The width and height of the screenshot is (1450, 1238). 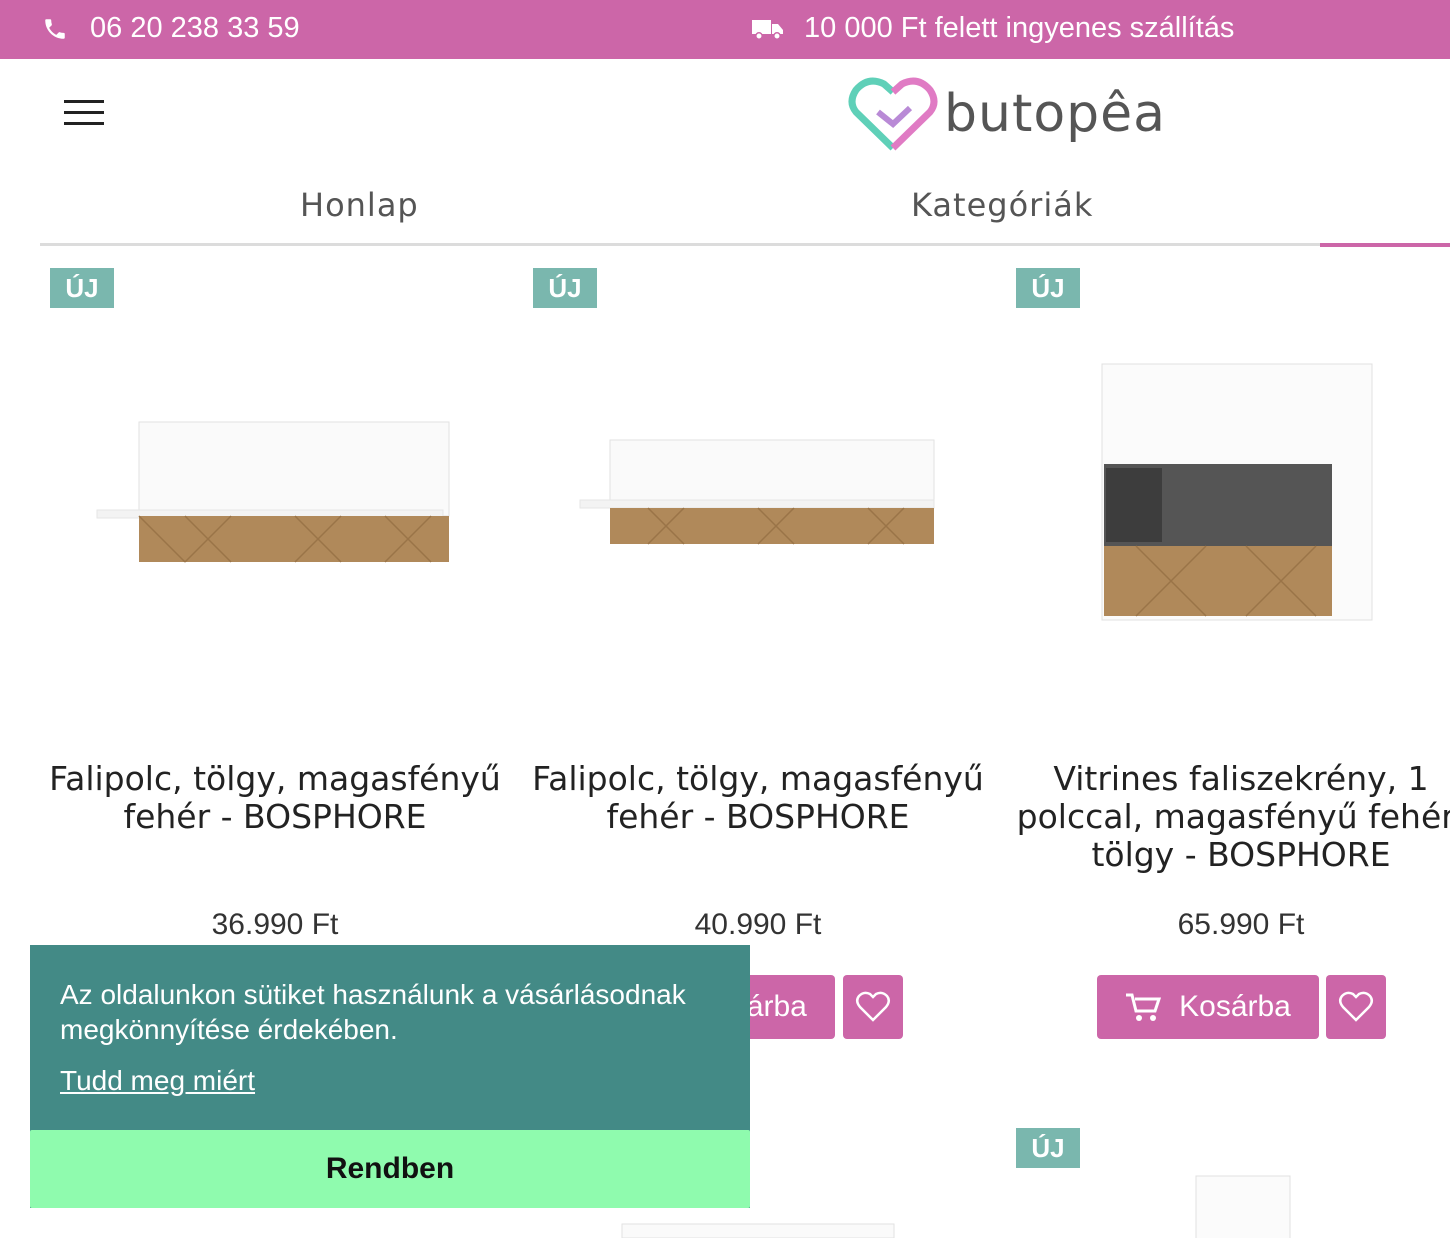 What do you see at coordinates (893, 114) in the screenshot?
I see `heart-logo-icon` at bounding box center [893, 114].